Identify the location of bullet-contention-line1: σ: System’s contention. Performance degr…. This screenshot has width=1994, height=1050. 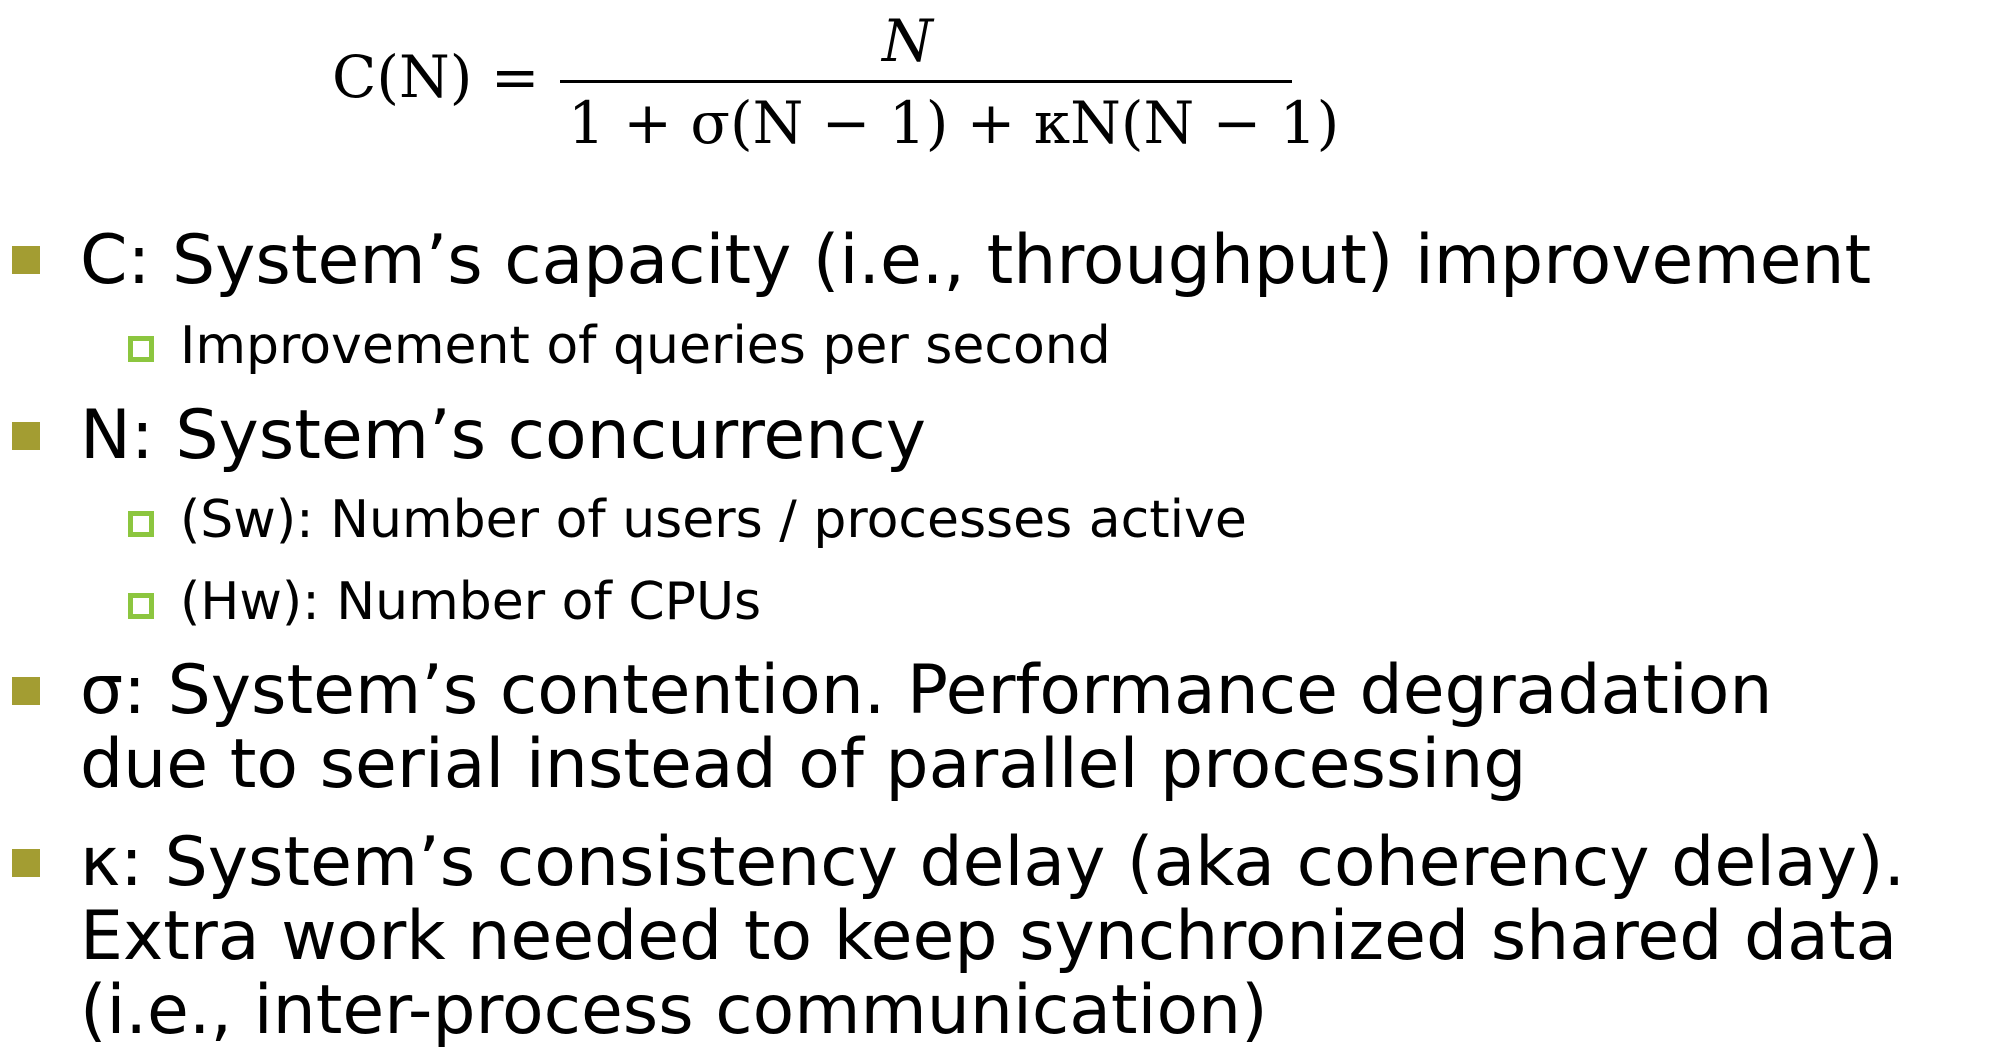
(926, 690).